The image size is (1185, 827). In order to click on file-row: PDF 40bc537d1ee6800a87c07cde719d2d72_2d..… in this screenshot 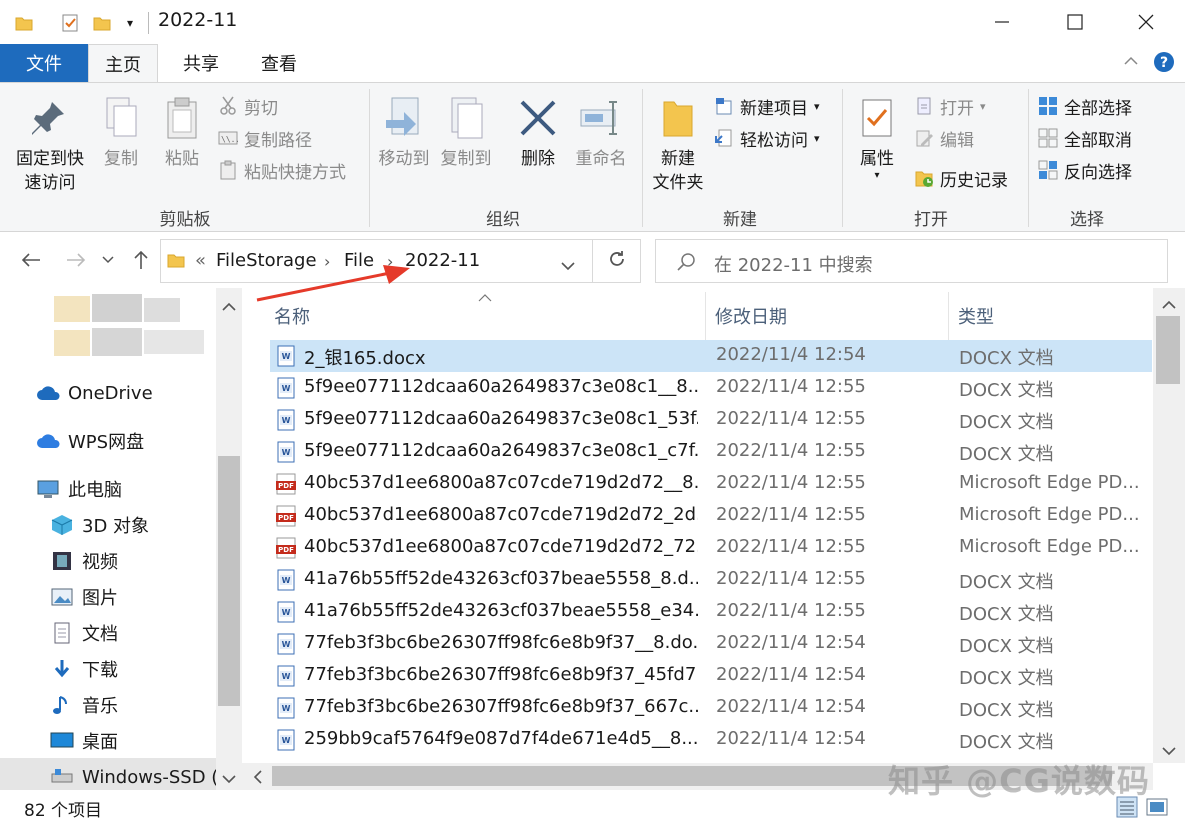, I will do `click(711, 516)`.